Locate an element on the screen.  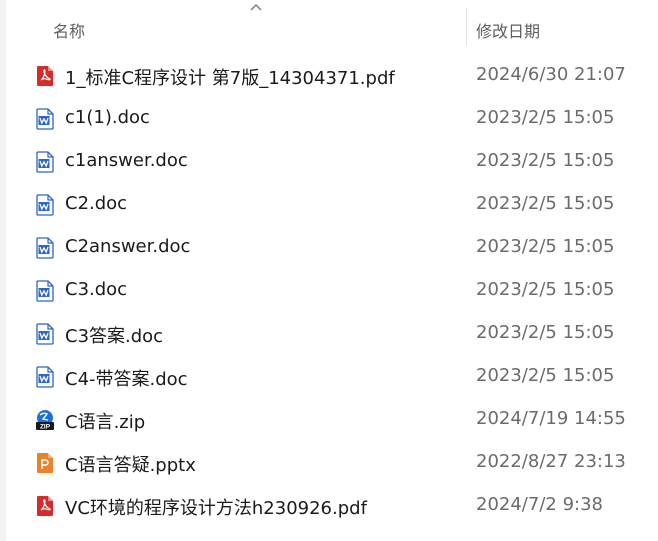
zip-icon-label: ZIP is located at coordinates (45, 427).